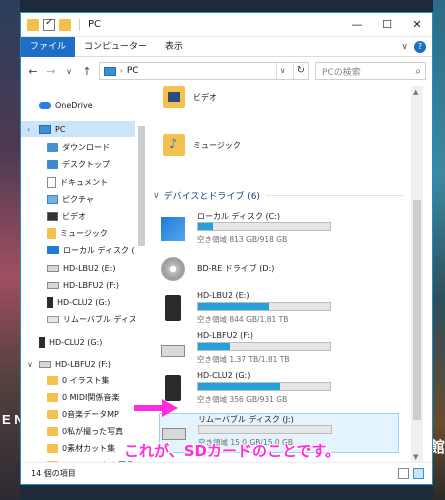 This screenshot has height=500, width=445. What do you see at coordinates (115, 47) in the screenshot?
I see `tab-computer: コンピューター` at bounding box center [115, 47].